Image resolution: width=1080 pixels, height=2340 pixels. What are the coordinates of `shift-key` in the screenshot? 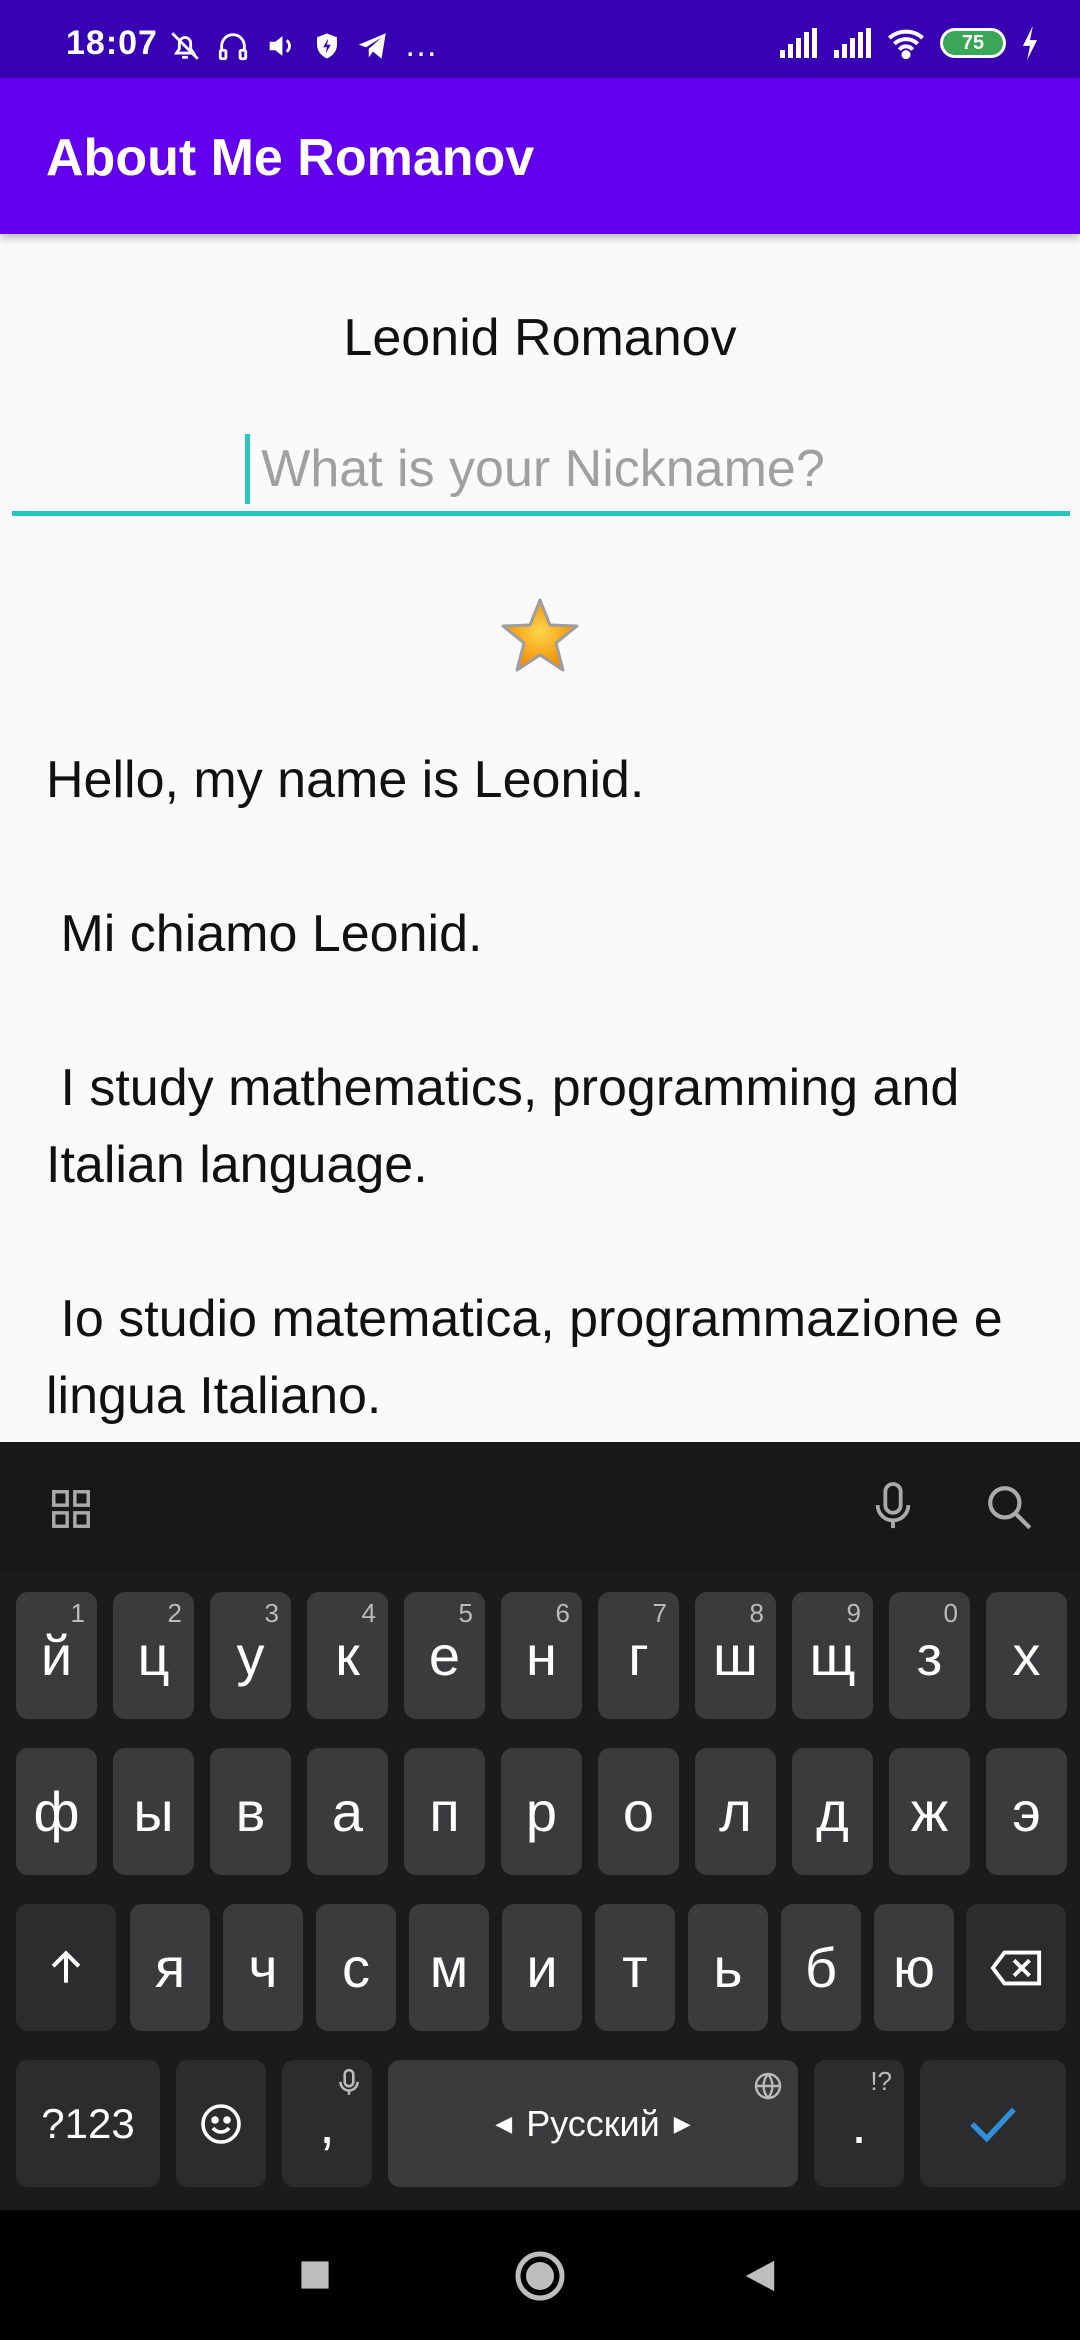 It's located at (66, 1967).